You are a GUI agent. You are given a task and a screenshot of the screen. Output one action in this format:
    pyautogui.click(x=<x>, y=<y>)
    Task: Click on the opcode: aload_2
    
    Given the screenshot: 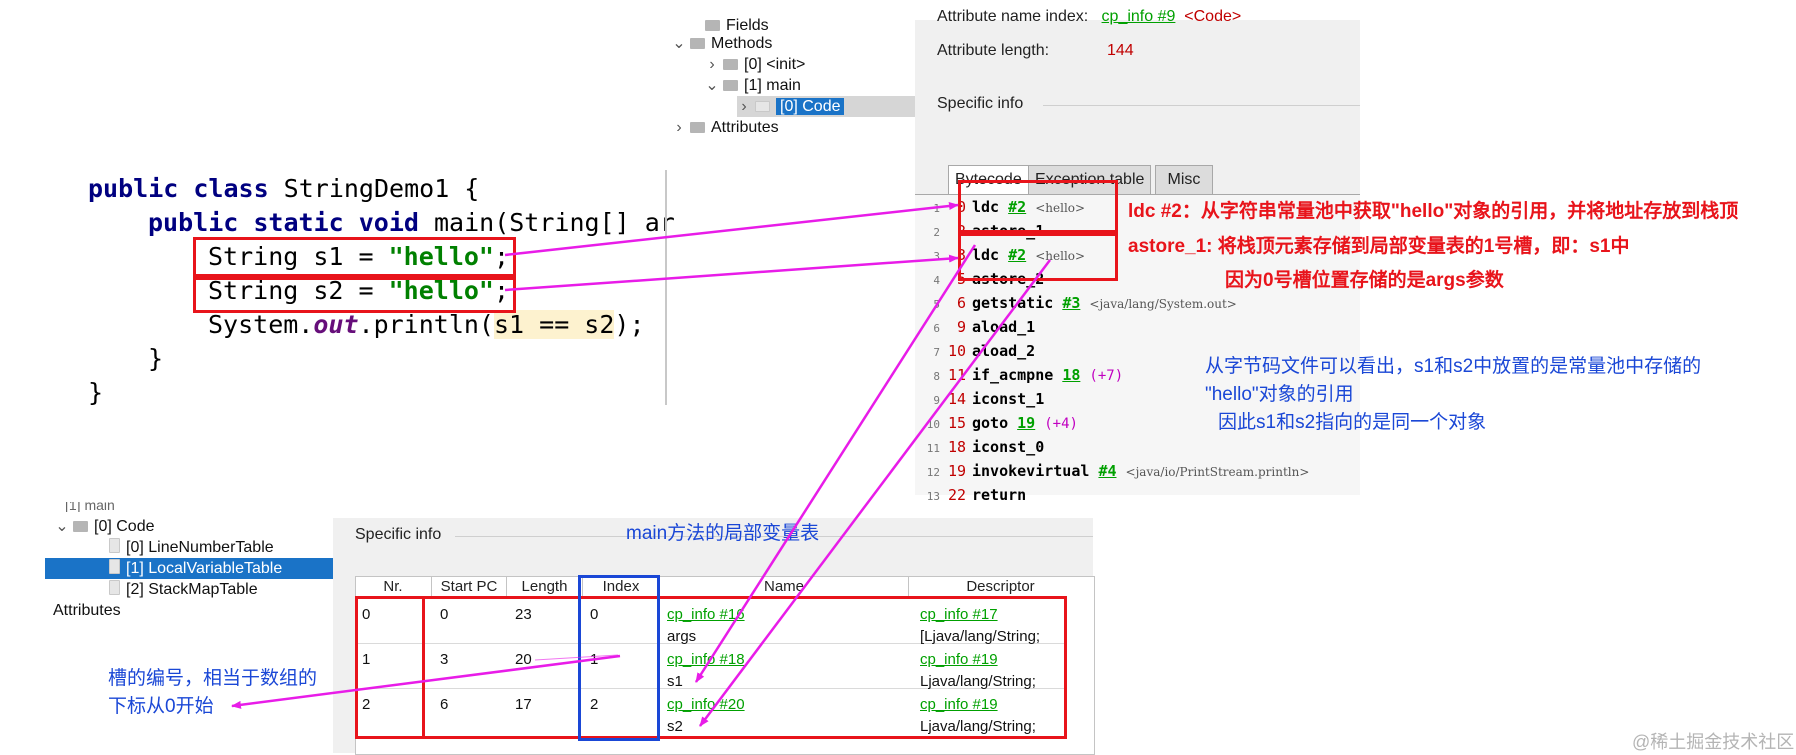 What is the action you would take?
    pyautogui.click(x=1004, y=351)
    